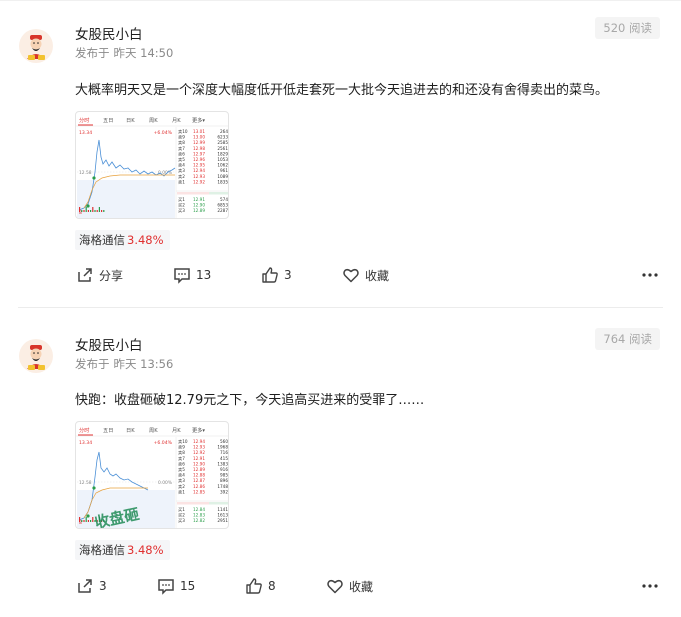 Image resolution: width=681 pixels, height=617 pixels. What do you see at coordinates (111, 275) in the screenshot?
I see `share-label: 分享` at bounding box center [111, 275].